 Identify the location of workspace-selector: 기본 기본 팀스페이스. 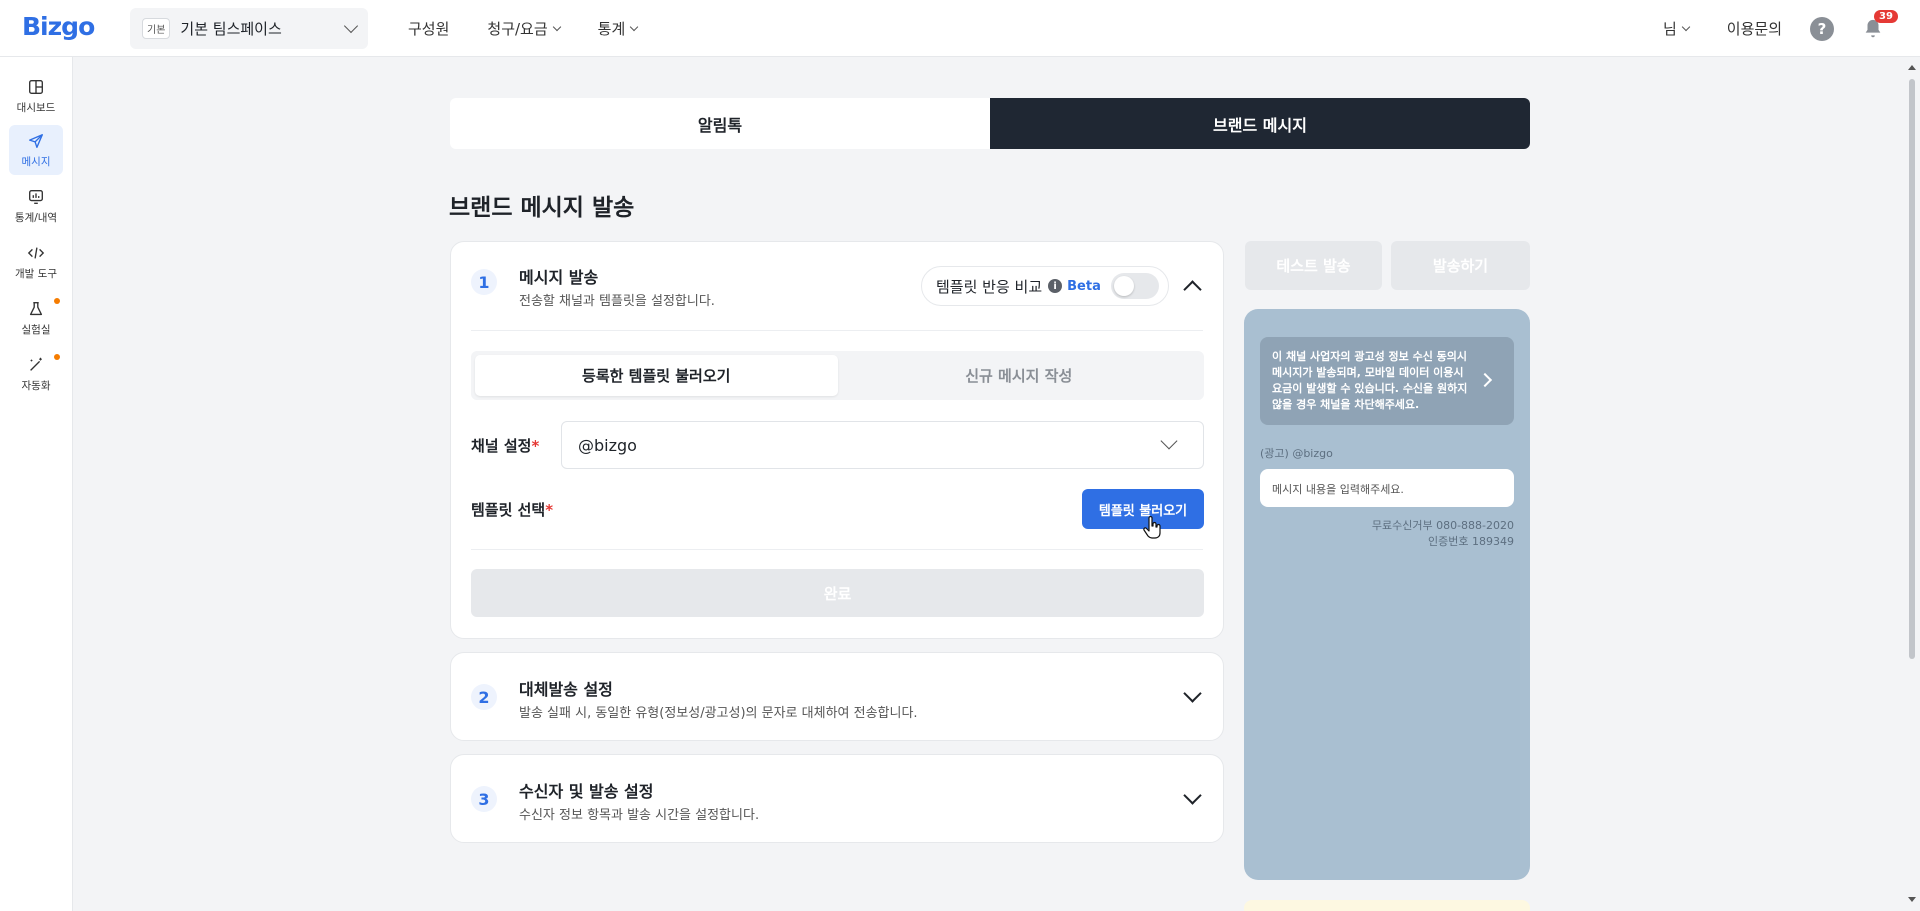
(249, 28).